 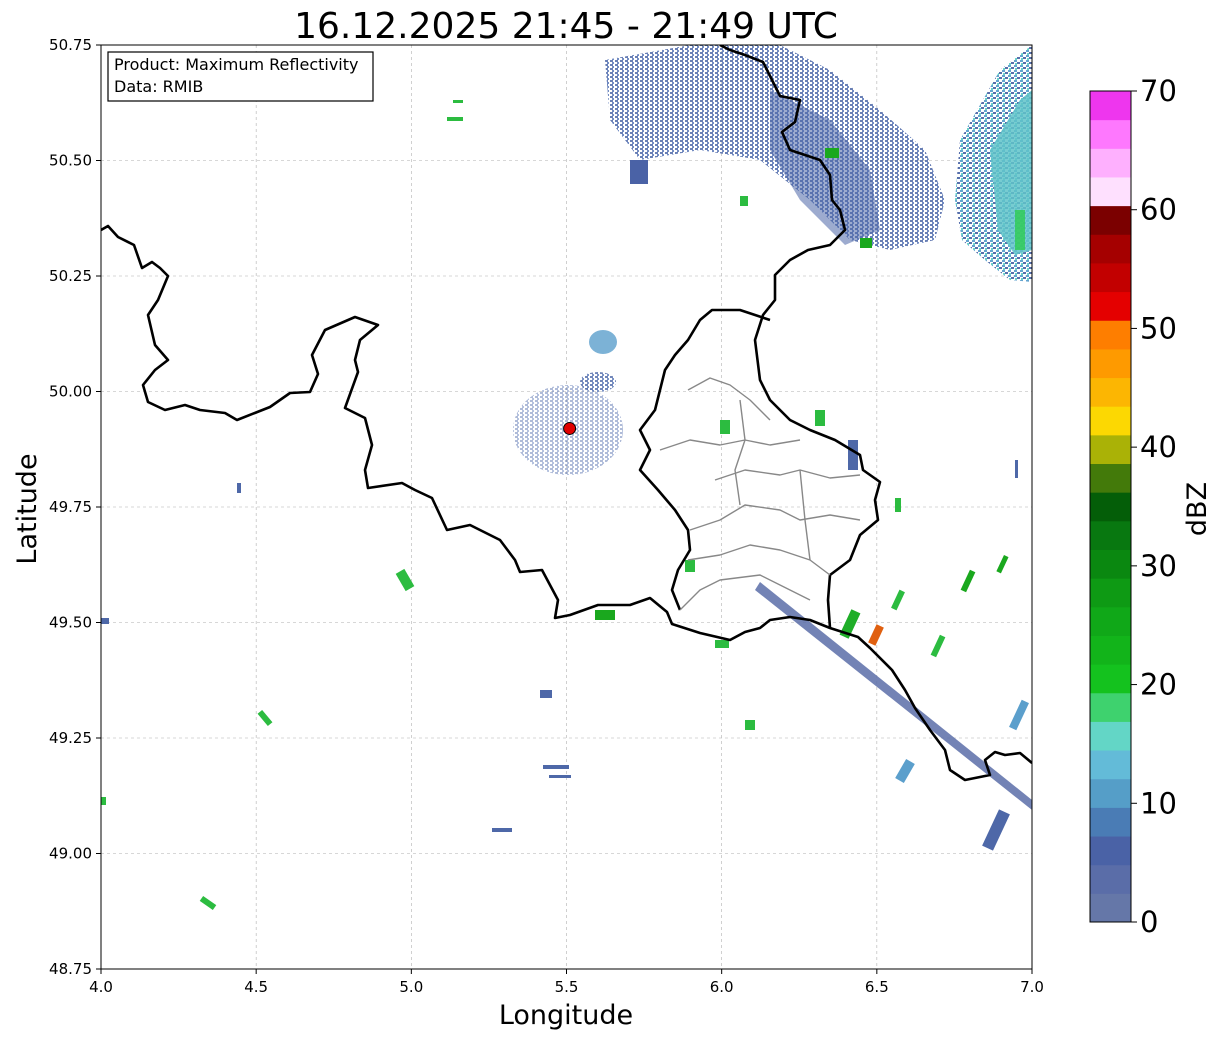 I want to click on y-tick-label: 50.75, so click(x=70, y=45).